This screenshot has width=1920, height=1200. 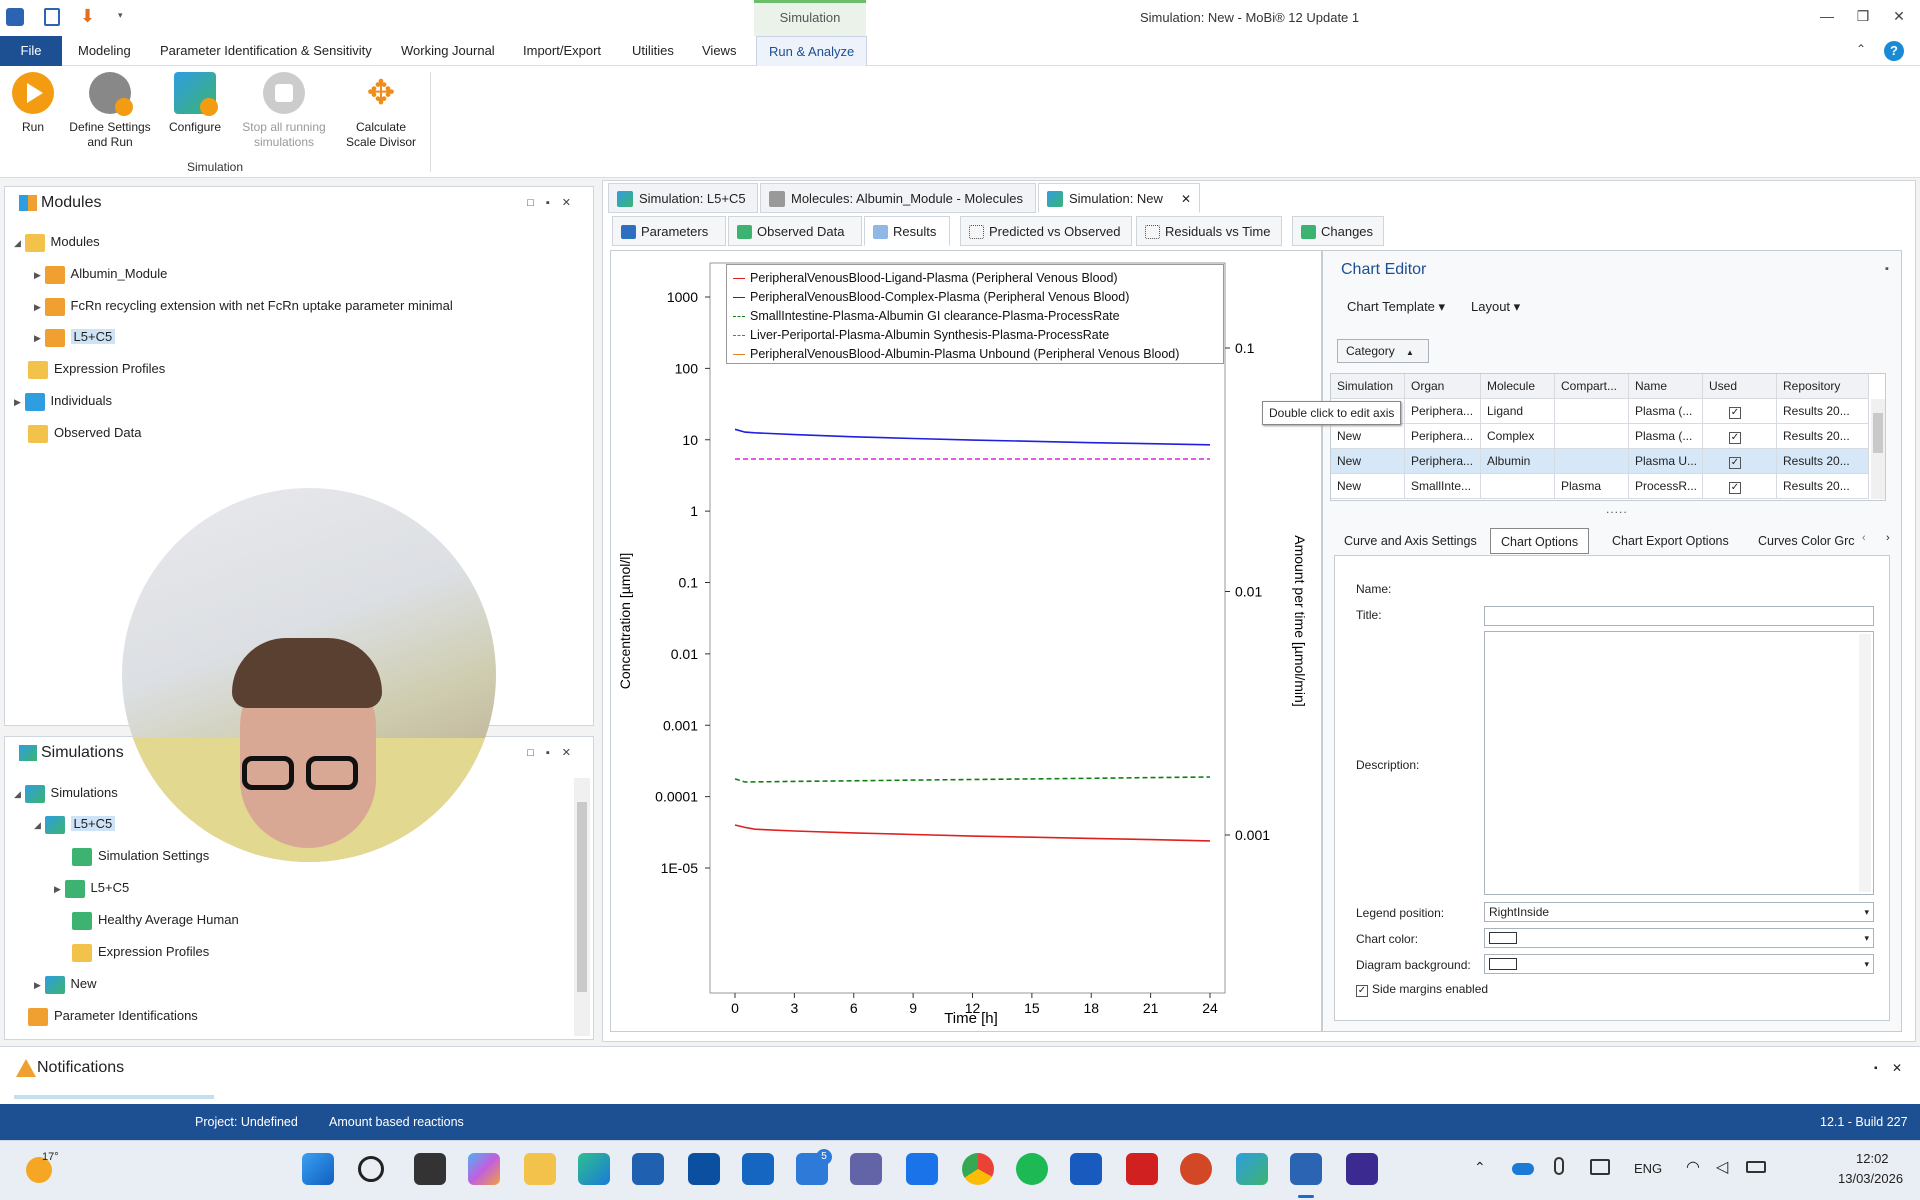 What do you see at coordinates (1209, 231) in the screenshot?
I see `subtab-residuals-vs-time: Residuals vs Time` at bounding box center [1209, 231].